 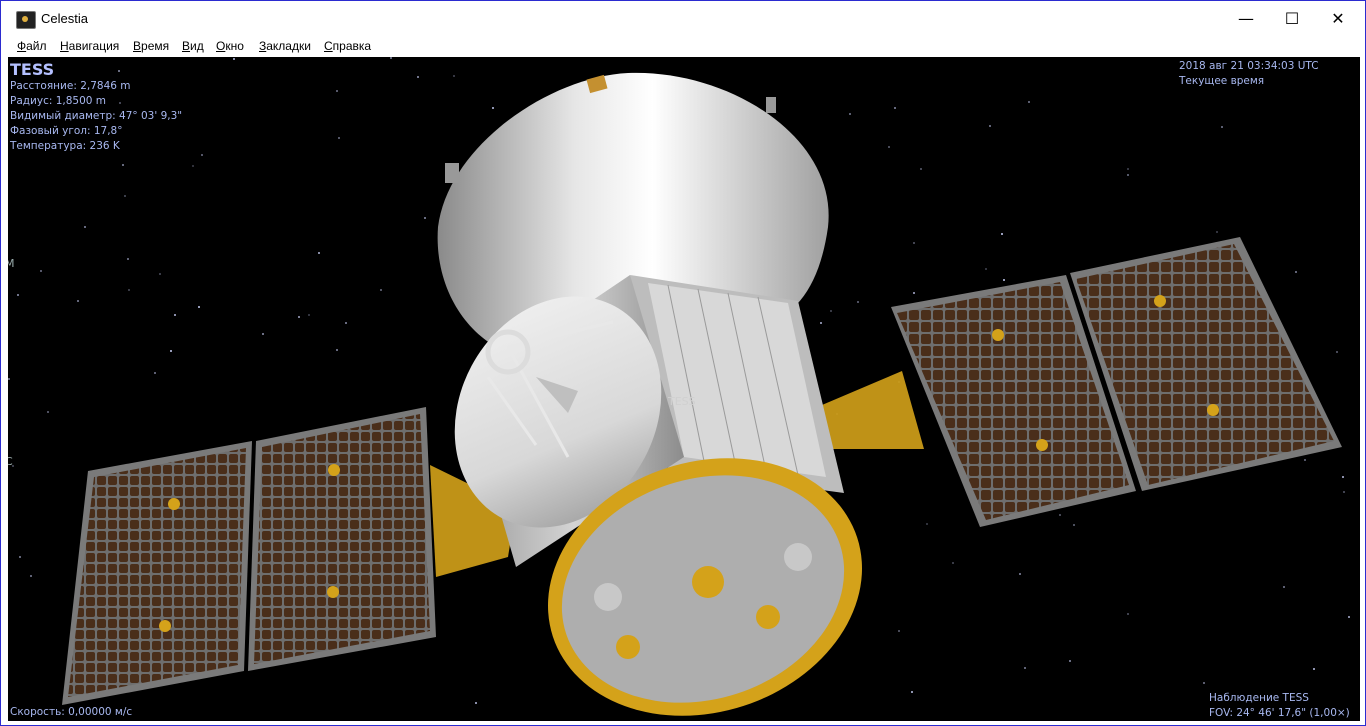 What do you see at coordinates (683, 19) in the screenshot?
I see `title-bar: Celestia — ☐ ✕` at bounding box center [683, 19].